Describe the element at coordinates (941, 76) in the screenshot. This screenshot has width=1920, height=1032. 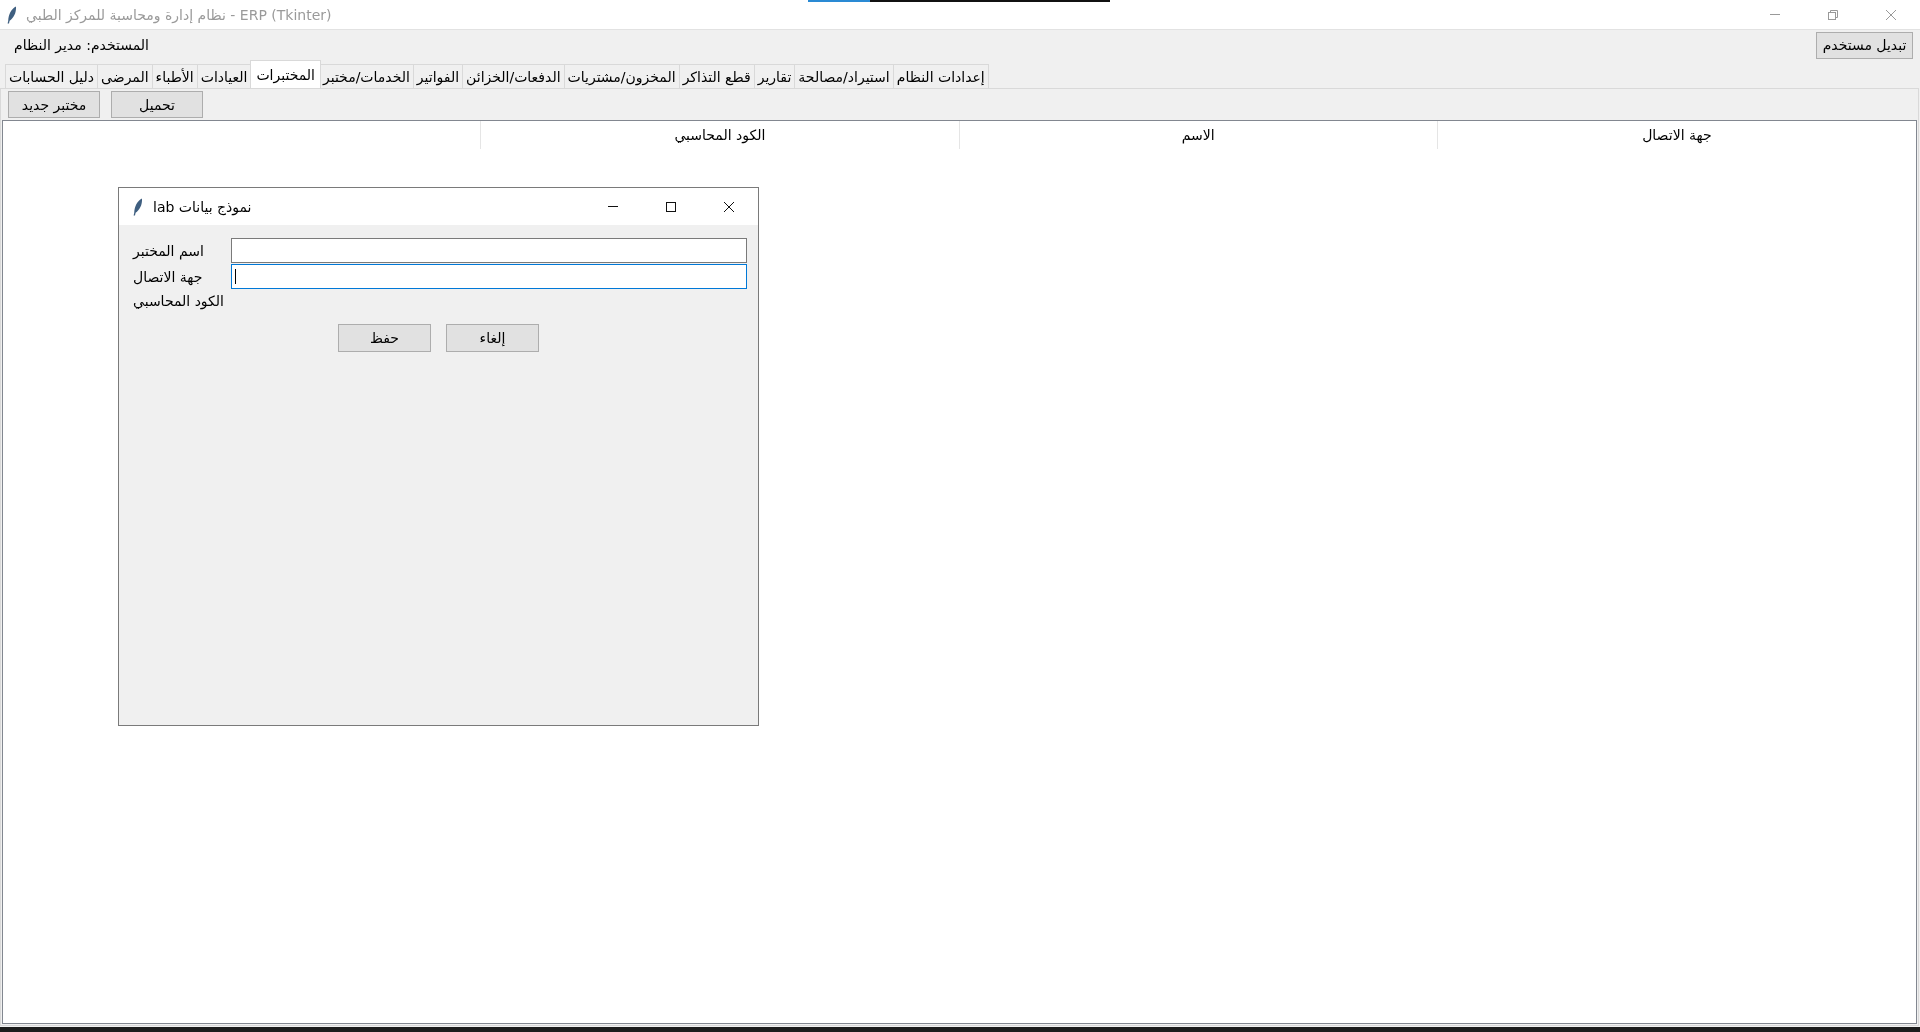
I see `tab: إعدادات النظام` at that location.